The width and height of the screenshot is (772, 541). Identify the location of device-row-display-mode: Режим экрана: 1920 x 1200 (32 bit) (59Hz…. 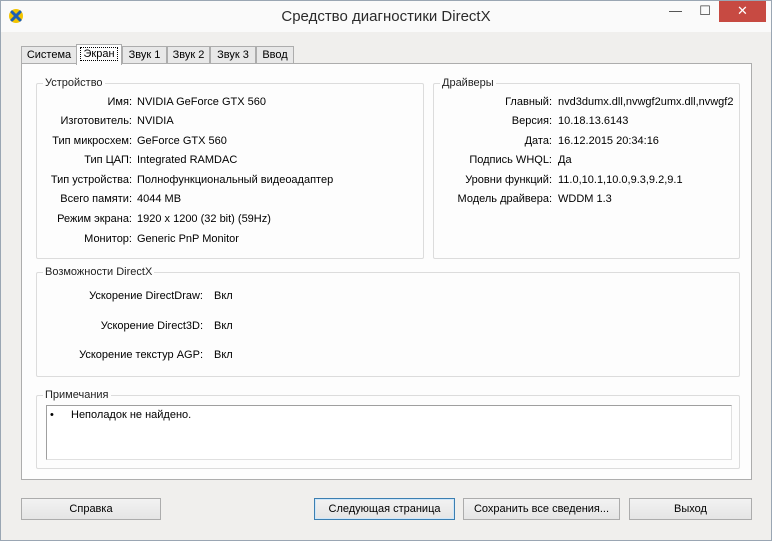
(230, 219).